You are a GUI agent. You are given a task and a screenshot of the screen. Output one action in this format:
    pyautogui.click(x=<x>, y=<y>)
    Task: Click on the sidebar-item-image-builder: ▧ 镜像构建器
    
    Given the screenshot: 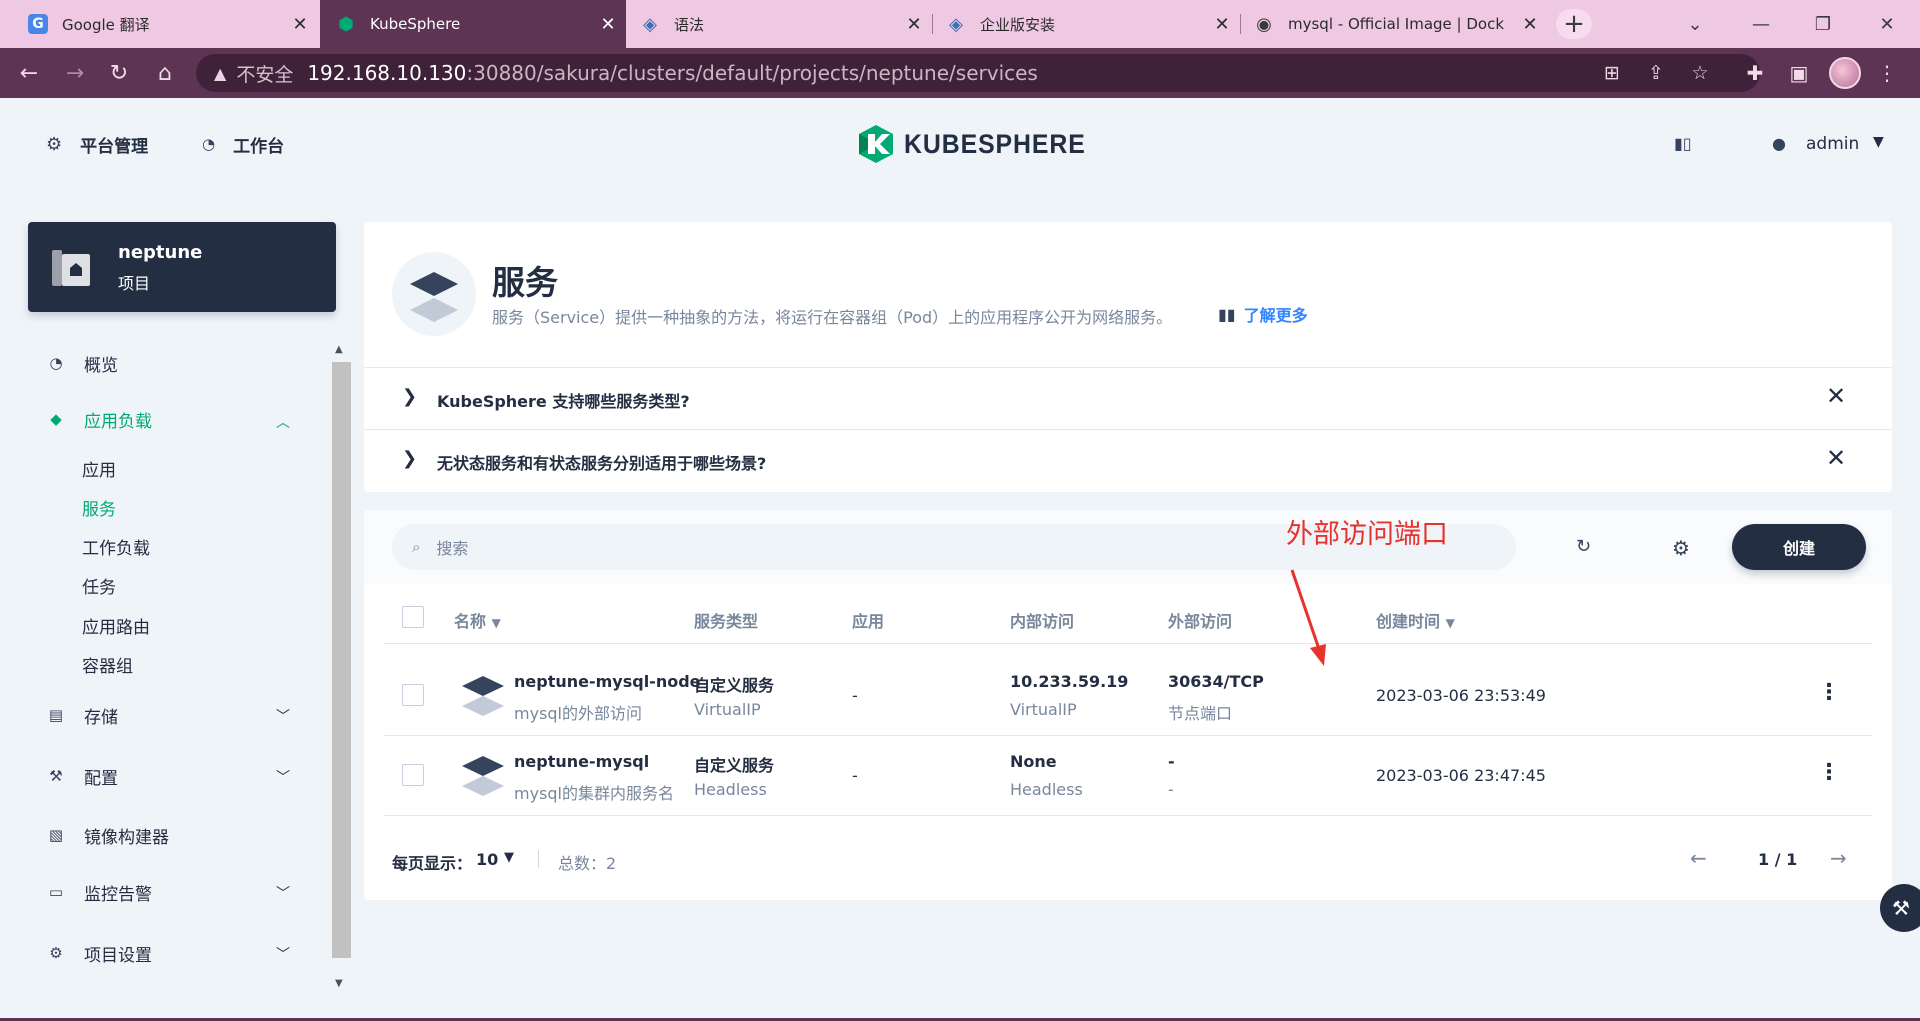 What is the action you would take?
    pyautogui.click(x=107, y=835)
    